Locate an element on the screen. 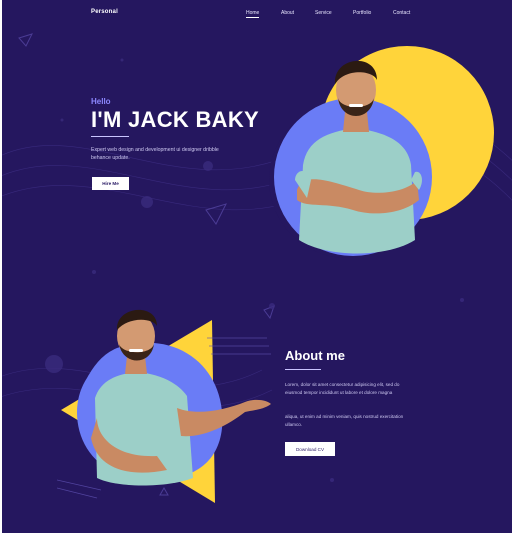 The width and height of the screenshot is (517, 537). nav-about: About is located at coordinates (287, 13).